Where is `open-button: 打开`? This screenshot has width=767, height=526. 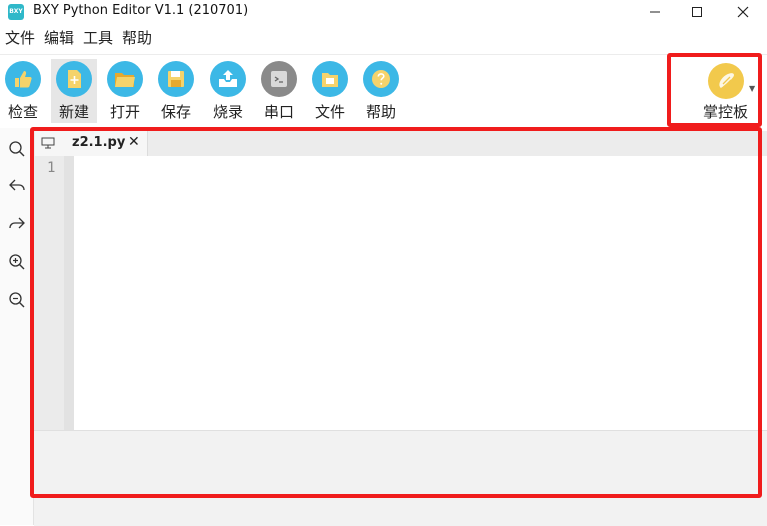
open-button: 打开 is located at coordinates (125, 91).